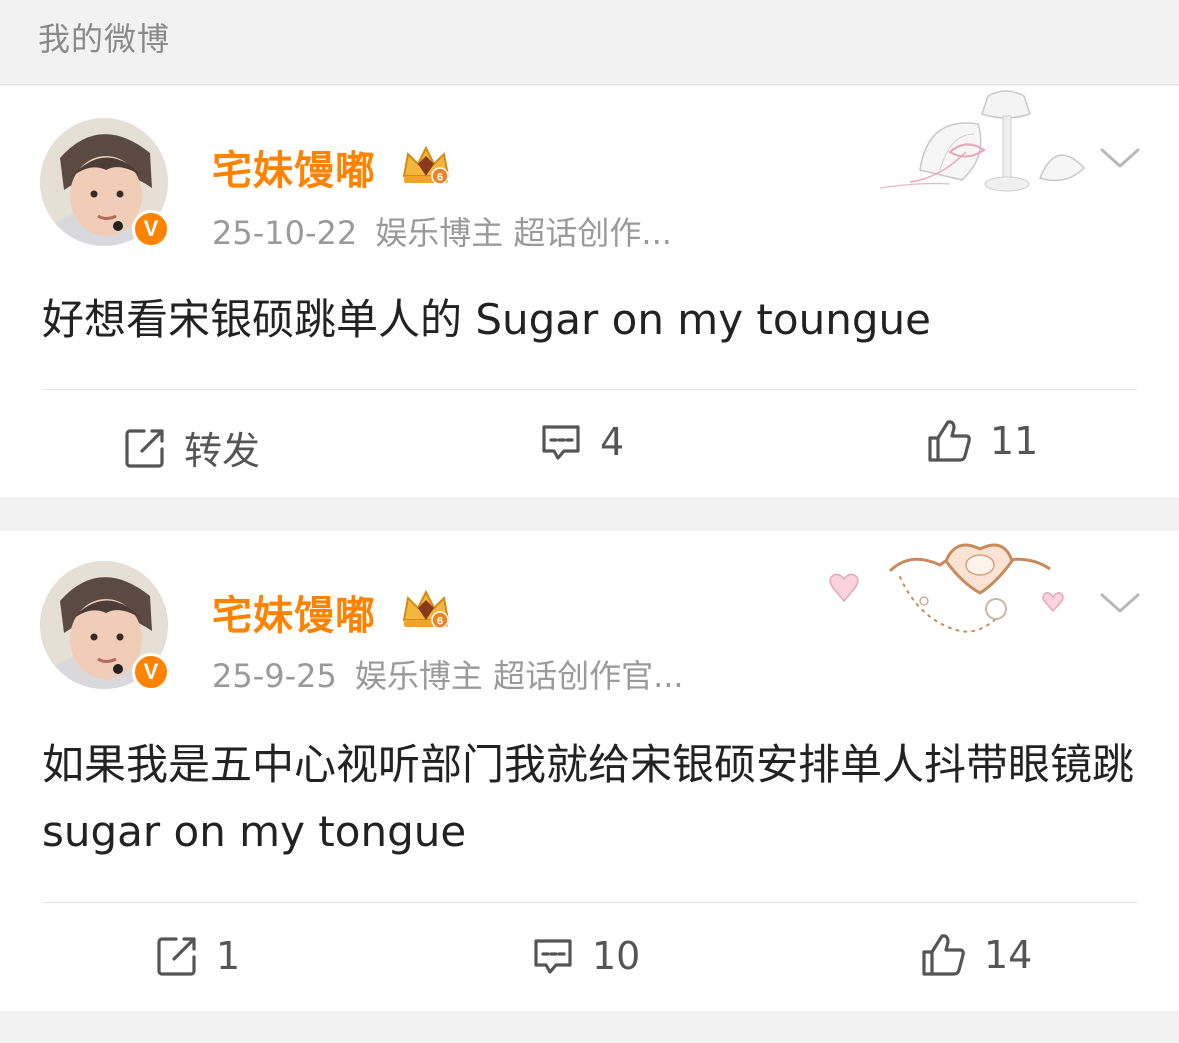 Image resolution: width=1179 pixels, height=1043 pixels. Describe the element at coordinates (274, 676) in the screenshot. I see `post-date: 25-9-25` at that location.